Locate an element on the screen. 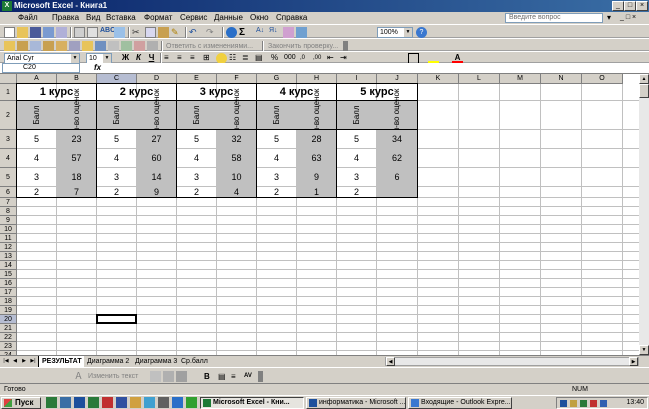  scroll-up-button: ▲ is located at coordinates (644, 79).